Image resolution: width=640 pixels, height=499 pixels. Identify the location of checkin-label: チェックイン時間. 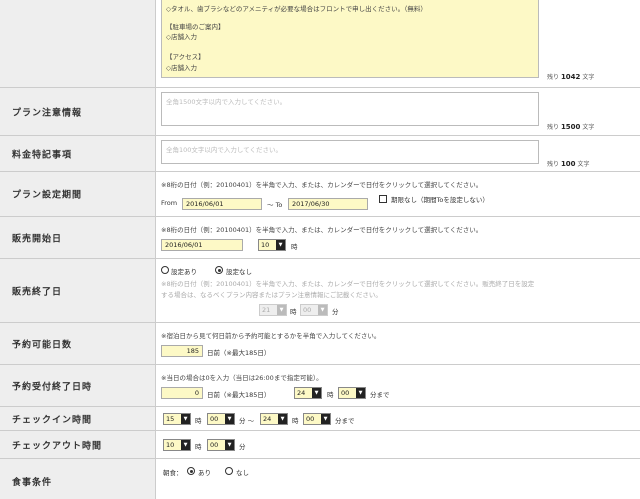
(52, 420).